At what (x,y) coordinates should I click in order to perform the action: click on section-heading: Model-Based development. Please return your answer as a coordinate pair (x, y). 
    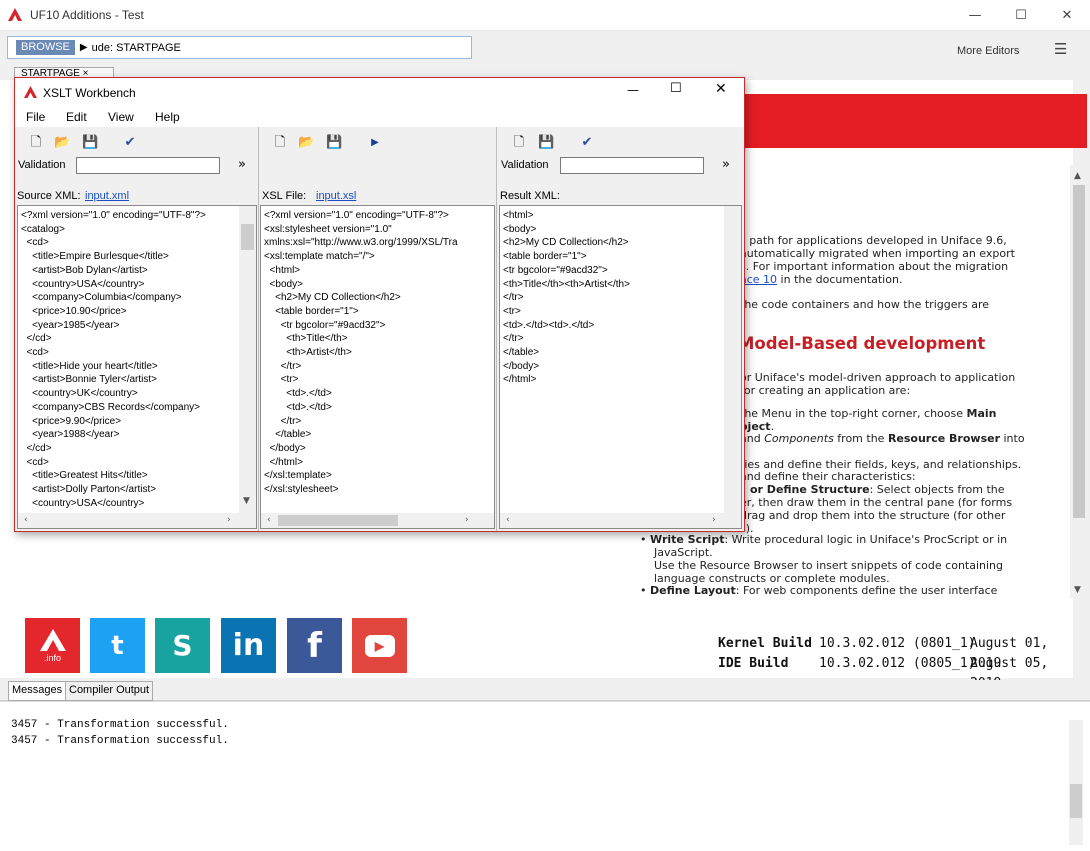
    Looking at the image, I should click on (862, 343).